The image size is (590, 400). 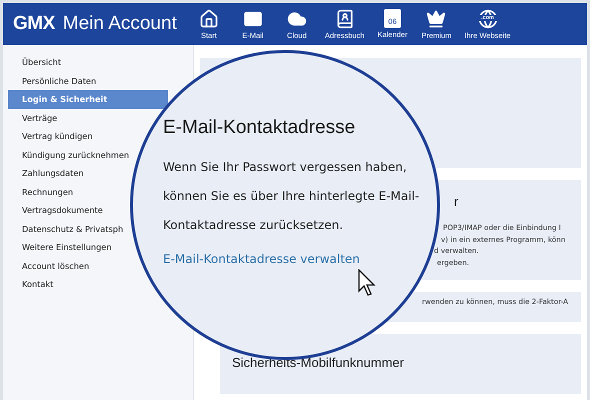 I want to click on sidebar-item: Account löschen, so click(x=49, y=265).